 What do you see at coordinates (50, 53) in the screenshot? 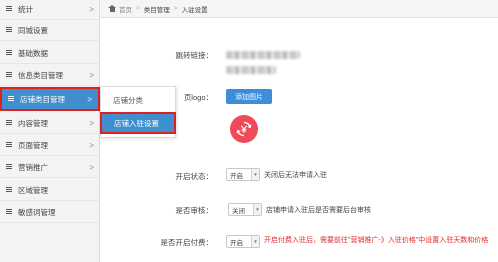
I see `sidebar-item-basic-data: 基础数据` at bounding box center [50, 53].